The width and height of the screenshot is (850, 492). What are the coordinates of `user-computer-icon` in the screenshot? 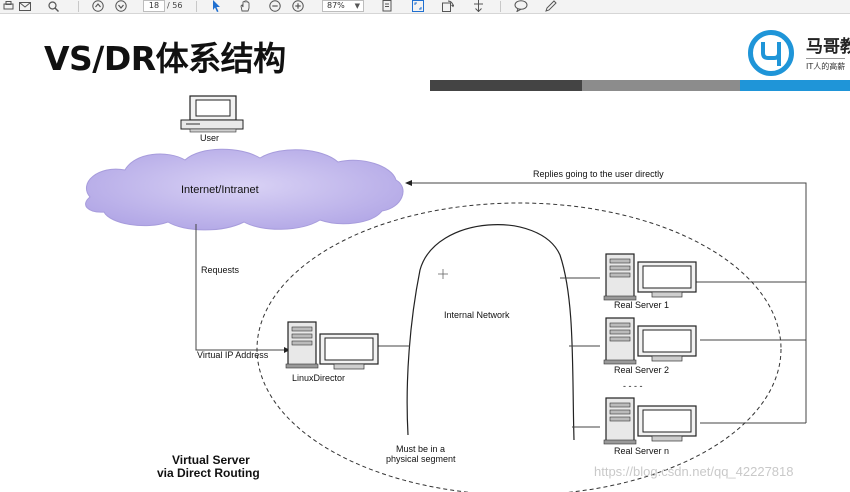 It's located at (212, 114).